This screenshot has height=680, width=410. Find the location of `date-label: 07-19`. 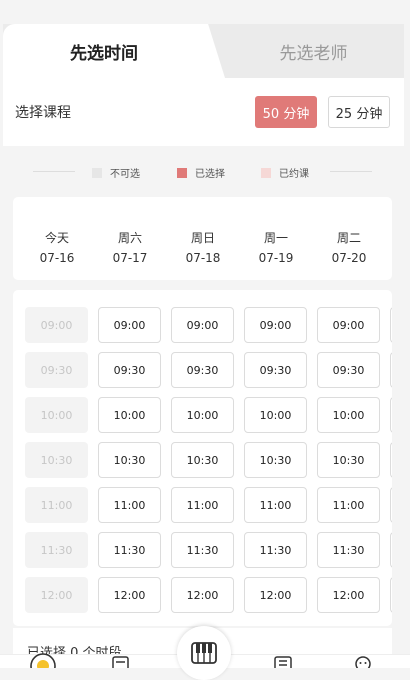

date-label: 07-19 is located at coordinates (276, 258).